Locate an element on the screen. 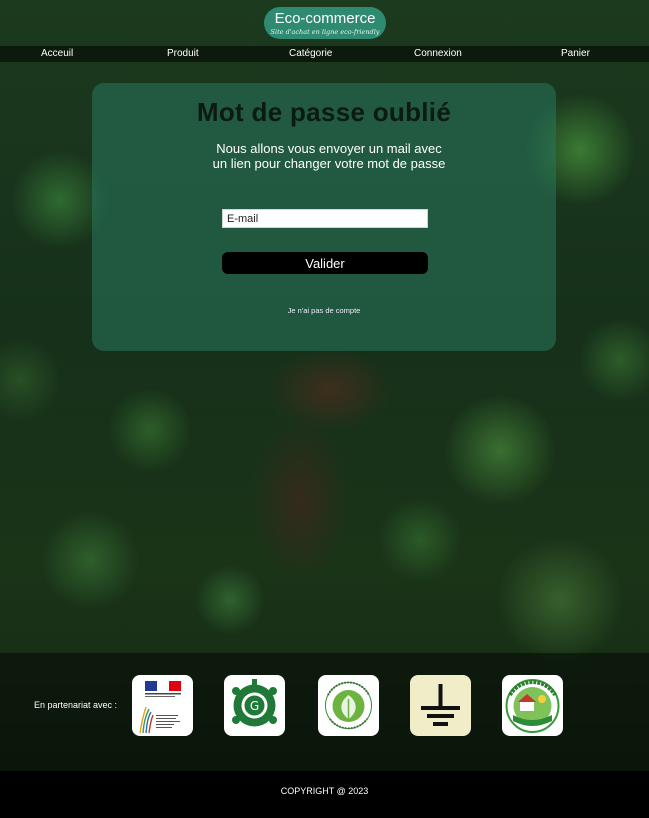 The image size is (649, 818). partners-label: En partenariat avec : is located at coordinates (76, 705).